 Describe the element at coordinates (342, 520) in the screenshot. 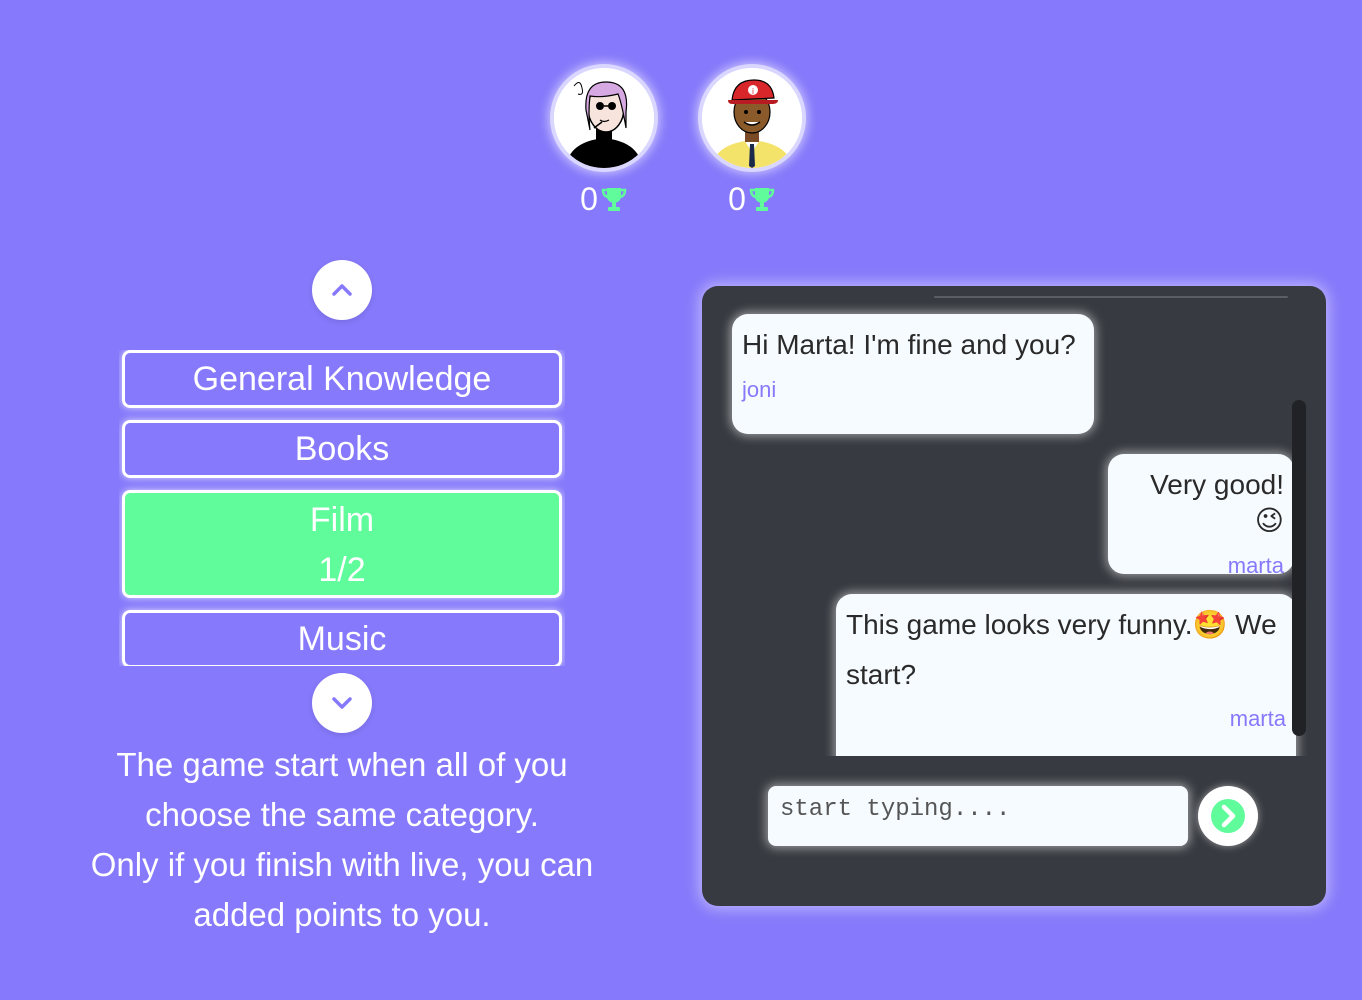

I see `category-label: Film` at that location.